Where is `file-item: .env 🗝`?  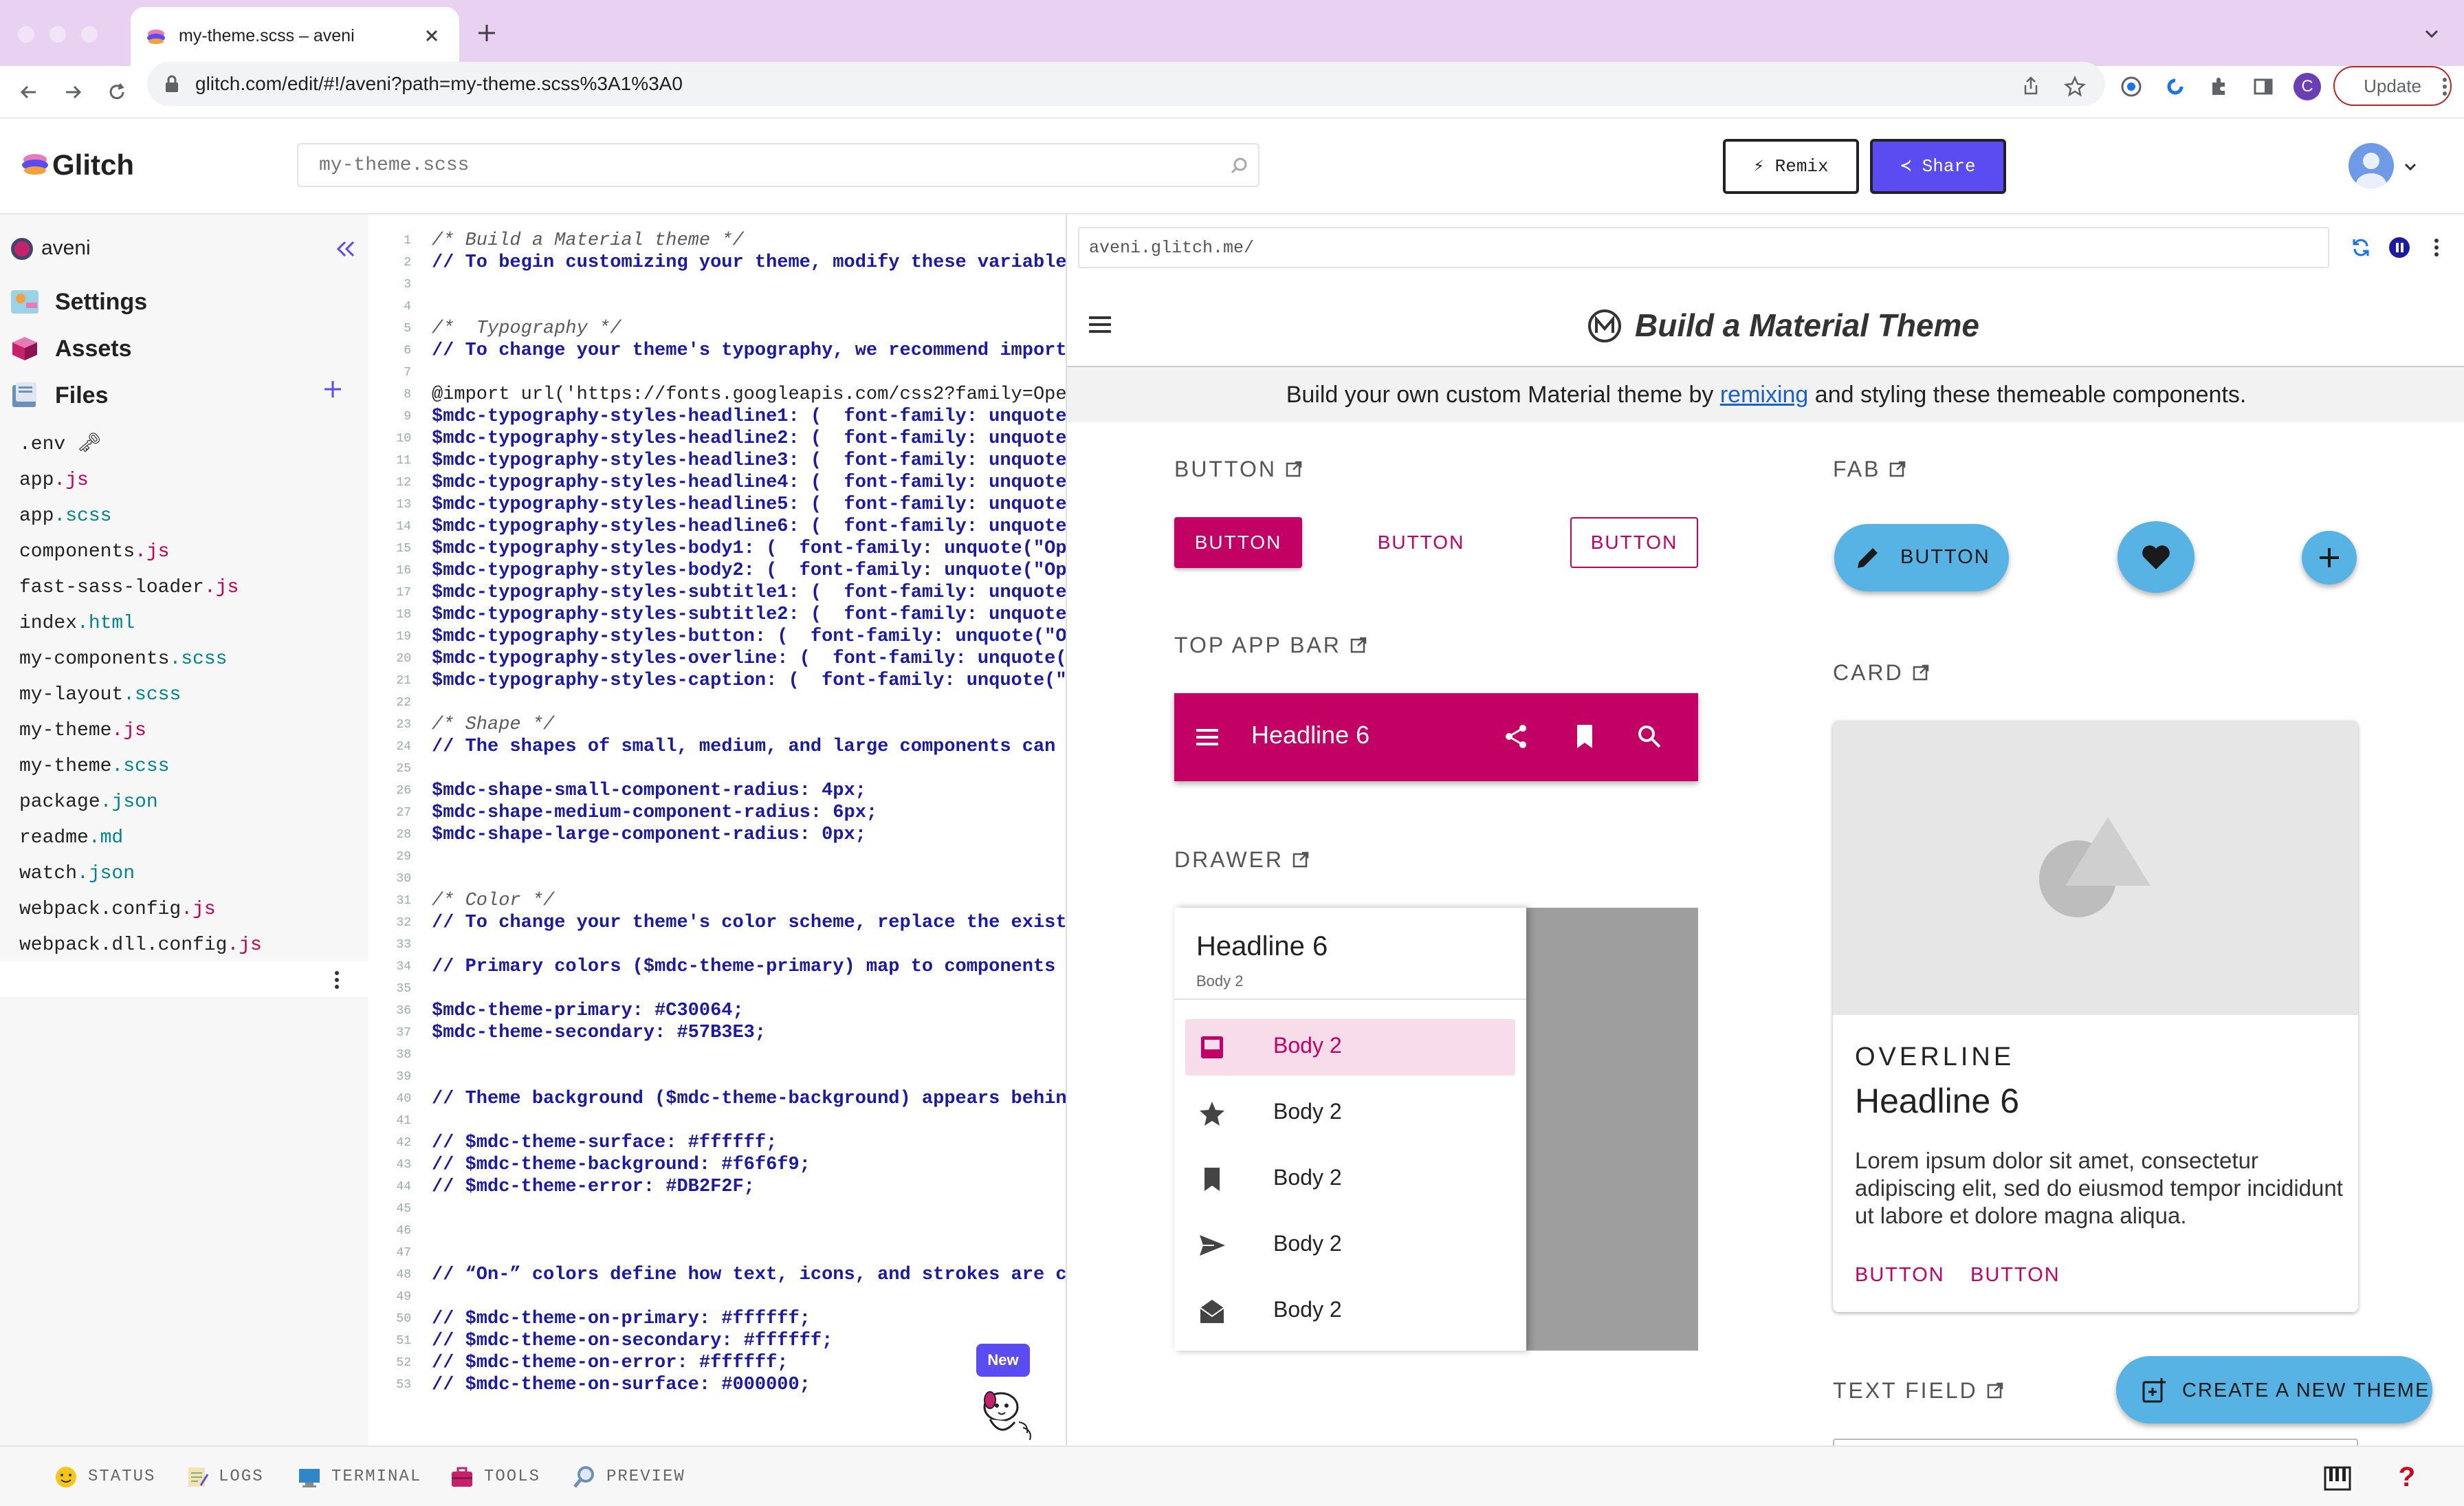 file-item: .env 🗝 is located at coordinates (60, 445).